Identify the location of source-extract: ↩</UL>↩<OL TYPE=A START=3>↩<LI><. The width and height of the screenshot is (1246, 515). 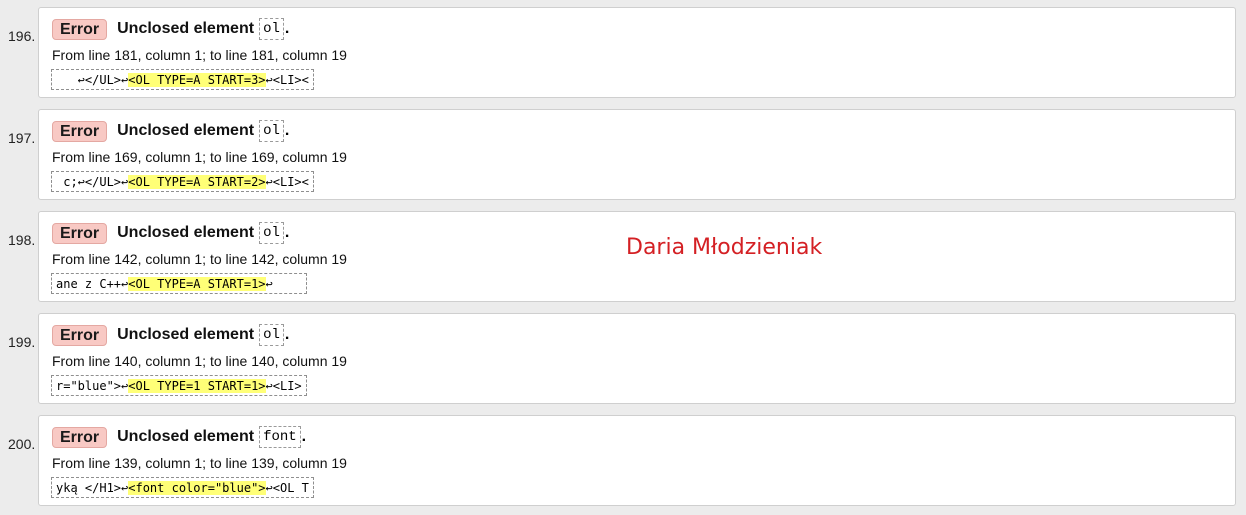
(182, 79).